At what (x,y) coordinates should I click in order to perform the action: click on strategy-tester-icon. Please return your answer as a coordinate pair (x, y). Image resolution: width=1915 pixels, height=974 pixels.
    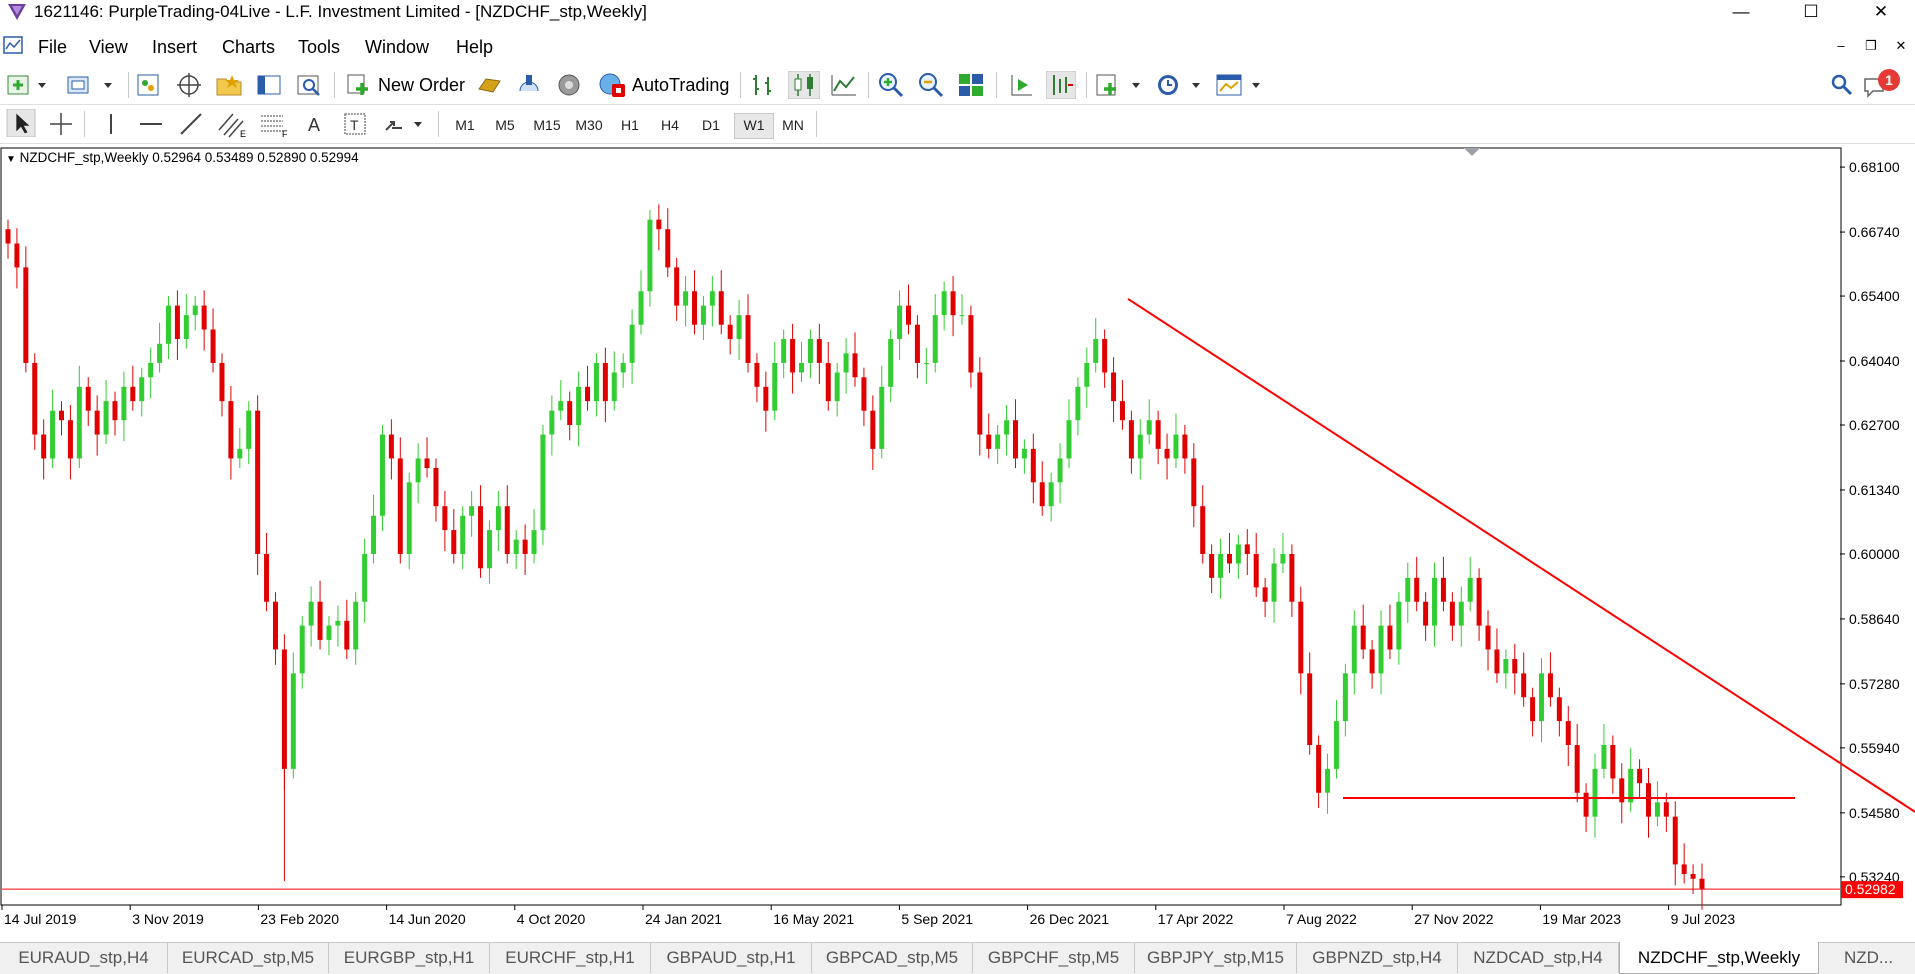
    Looking at the image, I should click on (309, 85).